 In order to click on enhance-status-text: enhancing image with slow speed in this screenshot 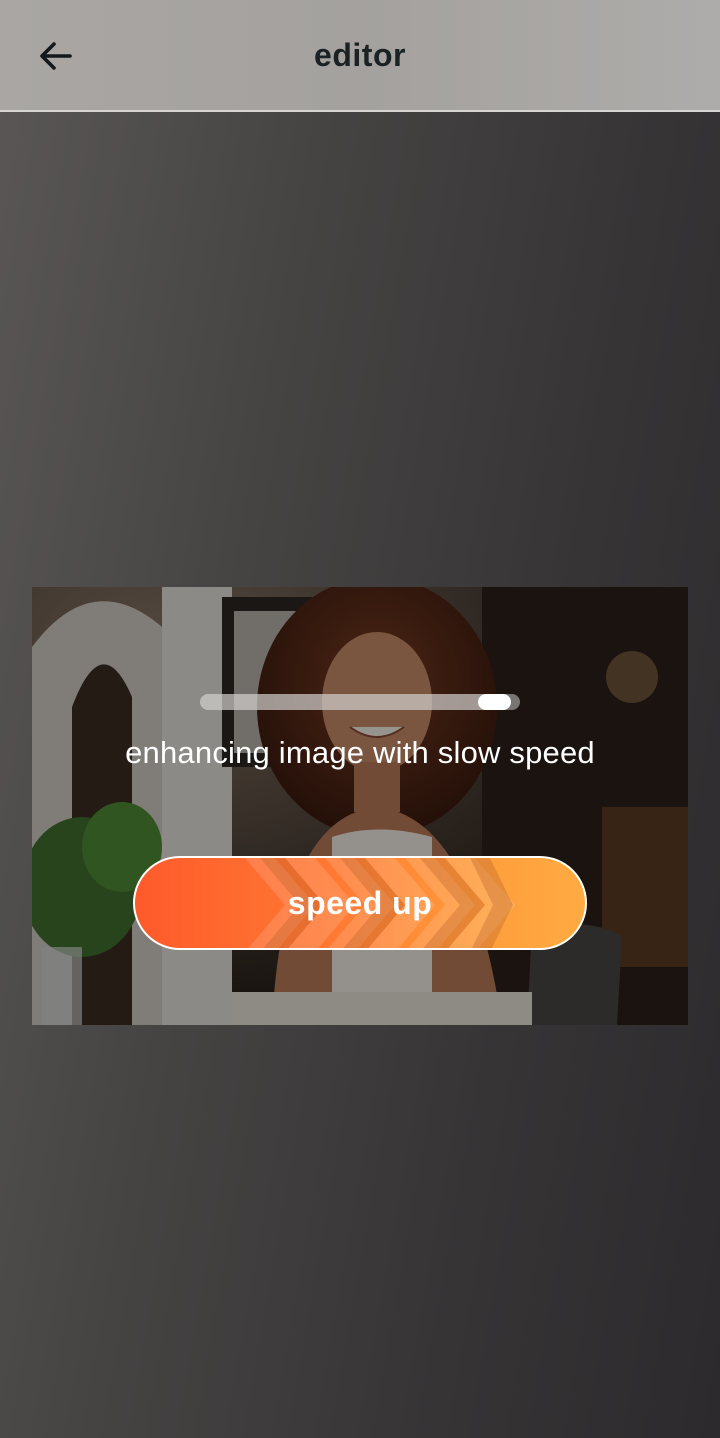, I will do `click(360, 752)`.